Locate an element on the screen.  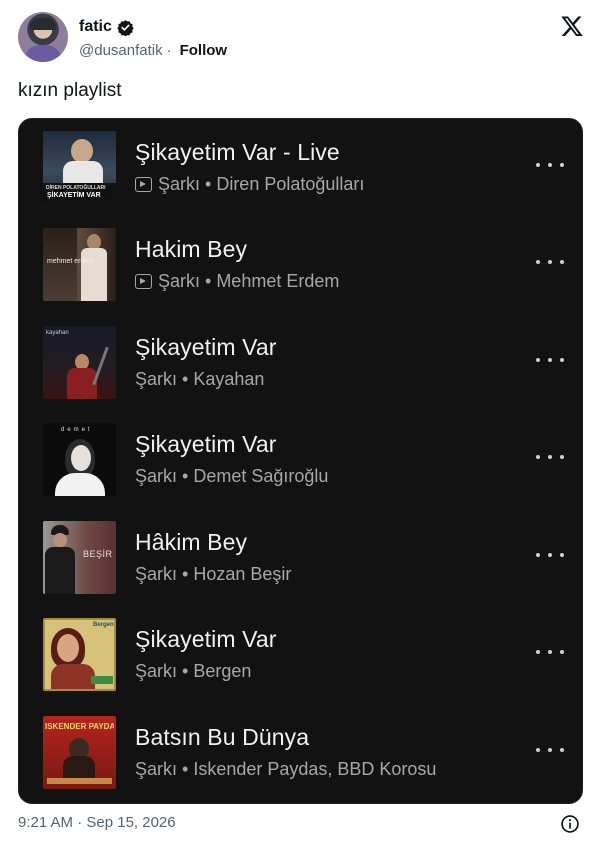
tweet-footer: 9:21 AM · Sep 15, 2026 is located at coordinates (300, 825).